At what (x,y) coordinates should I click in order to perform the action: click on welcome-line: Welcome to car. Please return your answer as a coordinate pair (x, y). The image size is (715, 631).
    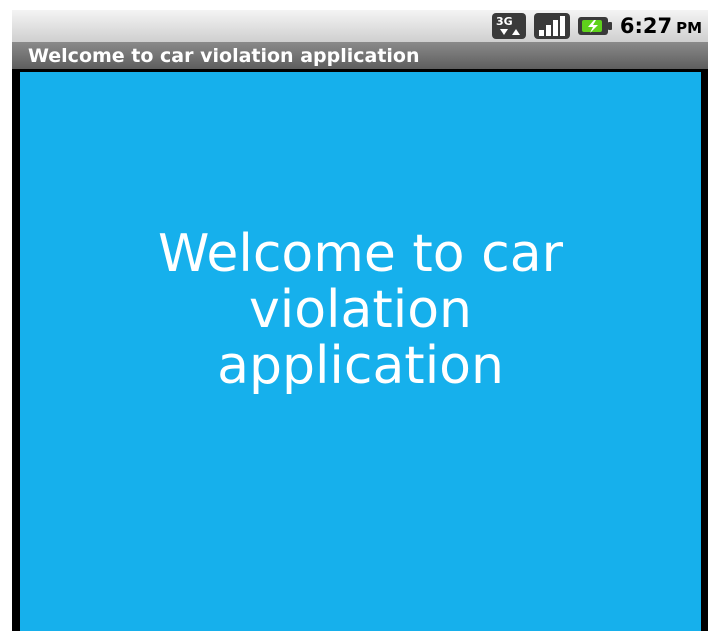
    Looking at the image, I should click on (360, 254).